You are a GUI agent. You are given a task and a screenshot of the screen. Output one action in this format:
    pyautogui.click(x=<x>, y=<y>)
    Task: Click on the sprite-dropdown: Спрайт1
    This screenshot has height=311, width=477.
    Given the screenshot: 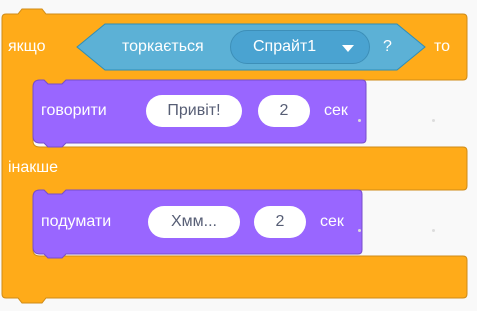 What is the action you would take?
    pyautogui.click(x=300, y=47)
    